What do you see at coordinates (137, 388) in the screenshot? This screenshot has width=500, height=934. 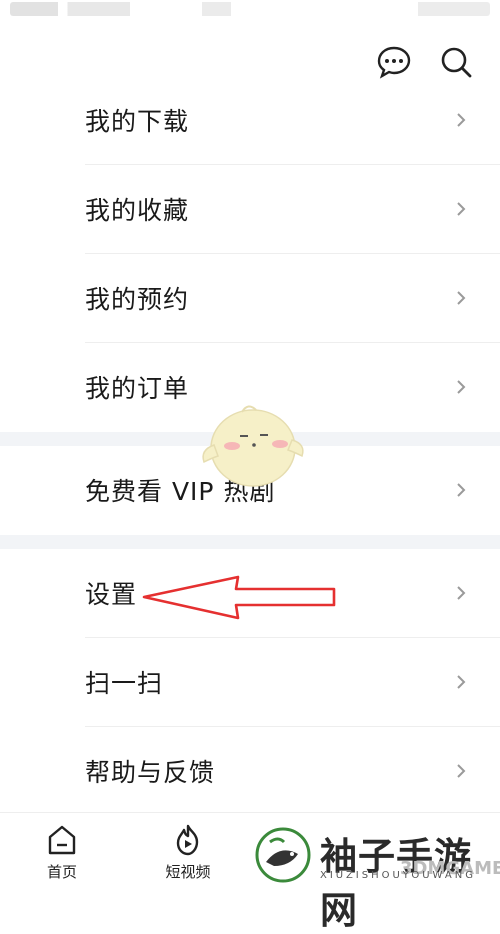 I see `menu-item-label: 我的订单` at bounding box center [137, 388].